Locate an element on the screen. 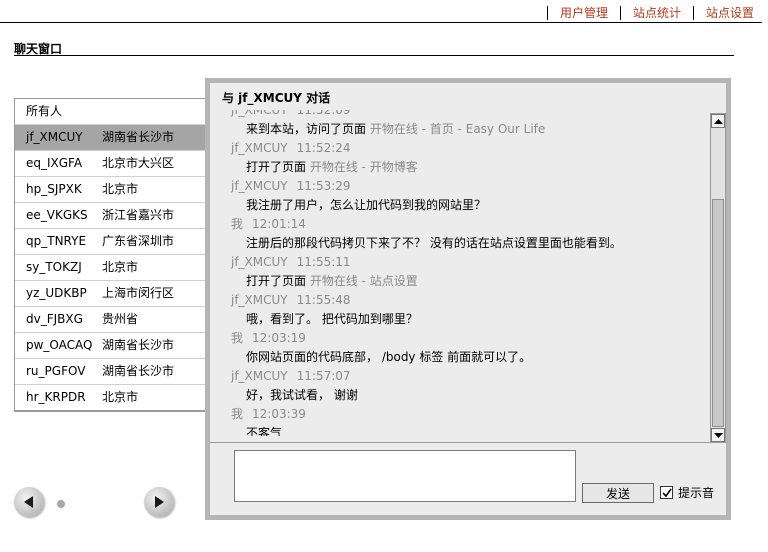 This screenshot has height=552, width=768. message-page-title: 开物在线 - 开物博客 is located at coordinates (363, 167).